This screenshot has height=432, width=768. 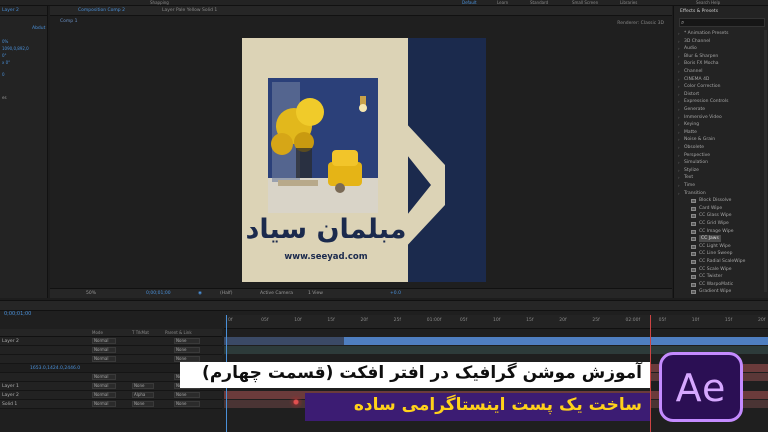 What do you see at coordinates (721, 261) in the screenshot?
I see `effect-item: CC Radial ScaleWipe` at bounding box center [721, 261].